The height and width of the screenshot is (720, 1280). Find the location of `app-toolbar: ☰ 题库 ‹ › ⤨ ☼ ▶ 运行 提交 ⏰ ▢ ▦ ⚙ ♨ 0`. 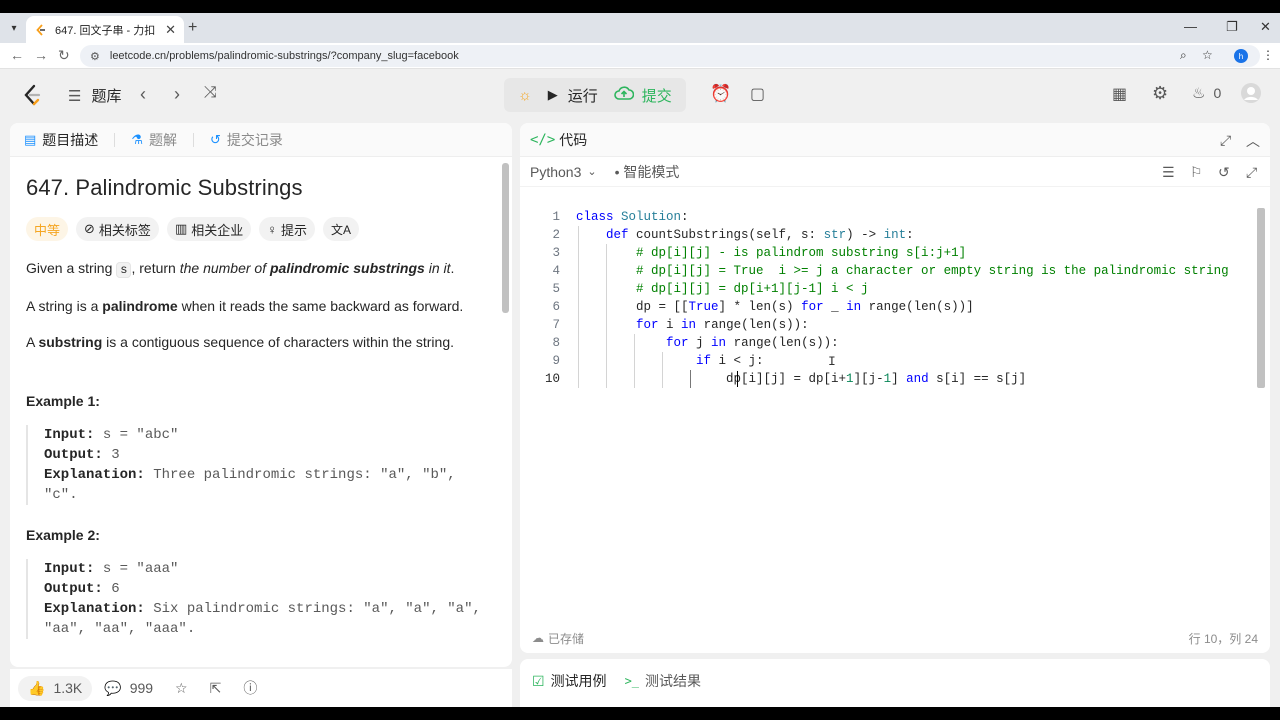

app-toolbar: ☰ 题库 ‹ › ⤨ ☼ ▶ 运行 提交 ⏰ ▢ ▦ ⚙ ♨ 0 is located at coordinates (640, 95).